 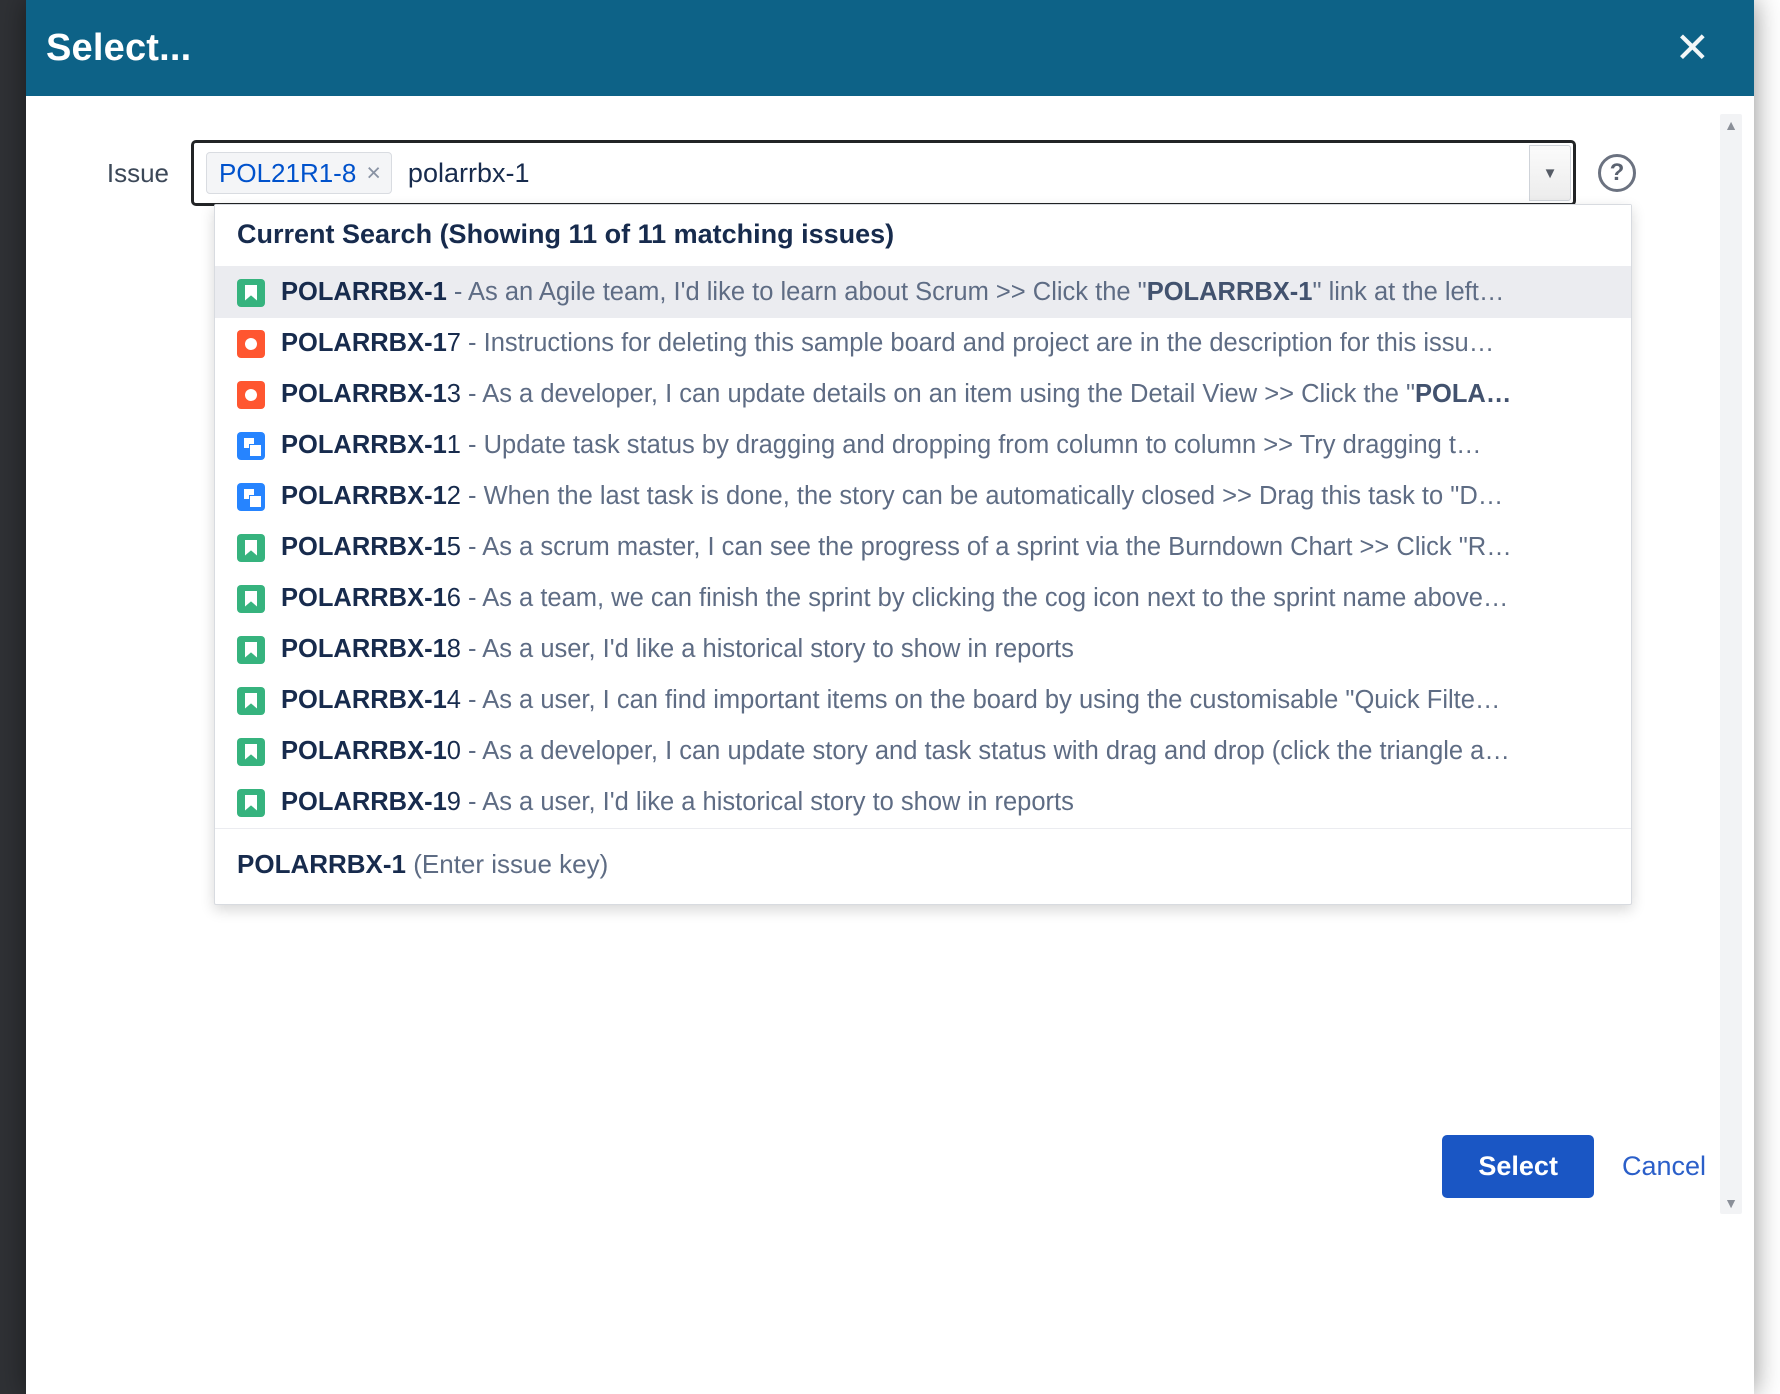 I want to click on remove-chip-icon: ×, so click(x=373, y=173).